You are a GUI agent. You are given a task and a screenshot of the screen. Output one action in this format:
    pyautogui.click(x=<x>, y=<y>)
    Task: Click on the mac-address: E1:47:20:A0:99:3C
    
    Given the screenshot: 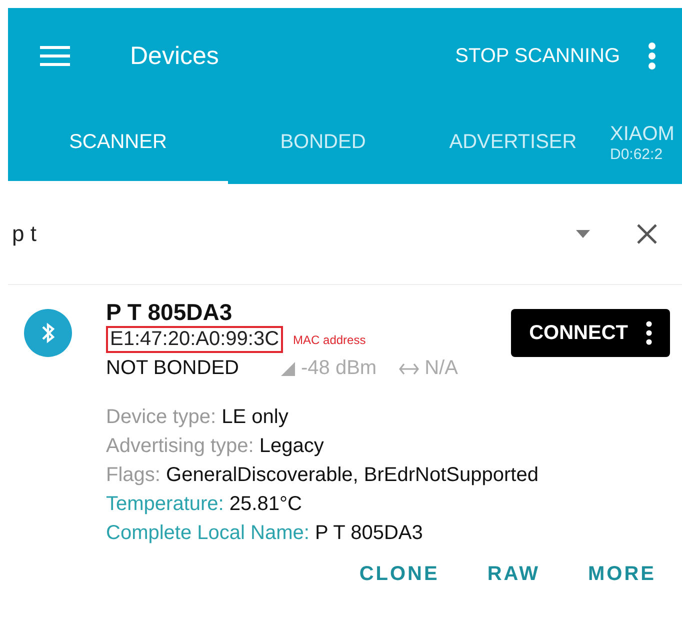 What is the action you would take?
    pyautogui.click(x=195, y=339)
    